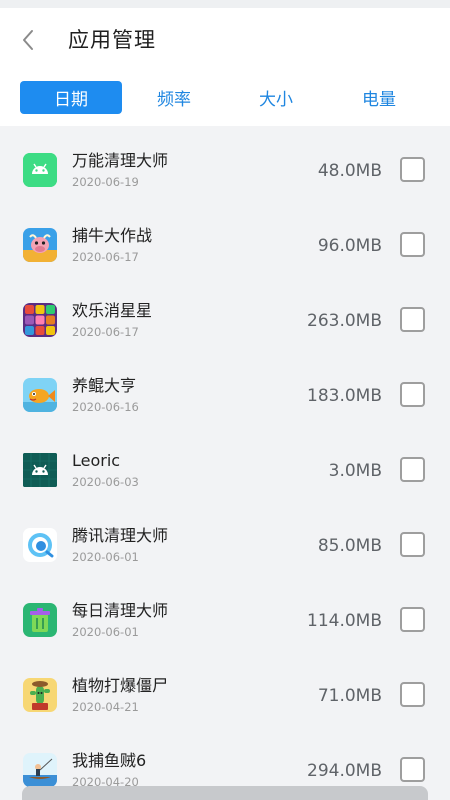 This screenshot has height=800, width=450. What do you see at coordinates (349, 246) in the screenshot?
I see `app-size: 96.0MB` at bounding box center [349, 246].